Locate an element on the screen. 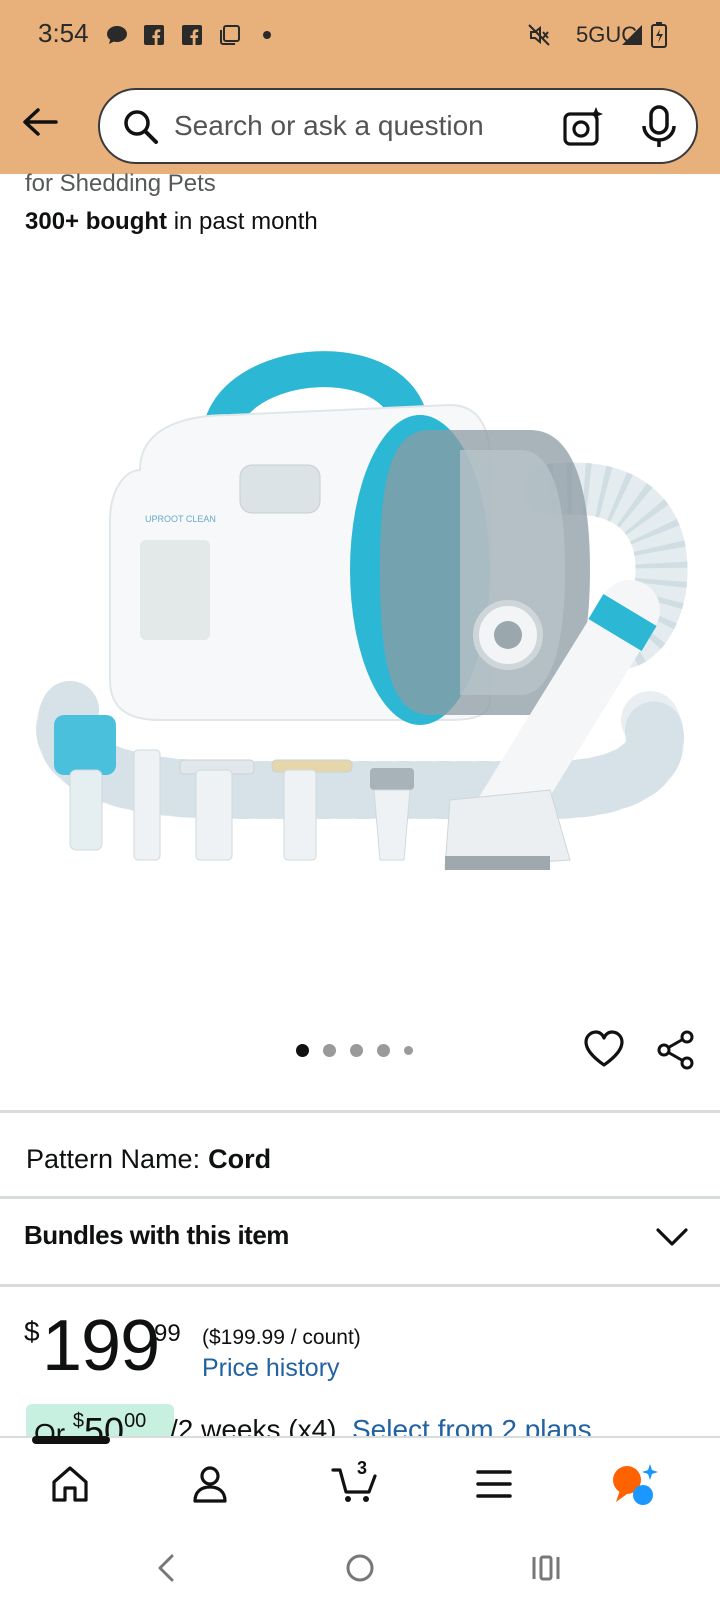 This screenshot has width=720, height=1604. bought-count-bold: 300+ bought is located at coordinates (96, 221).